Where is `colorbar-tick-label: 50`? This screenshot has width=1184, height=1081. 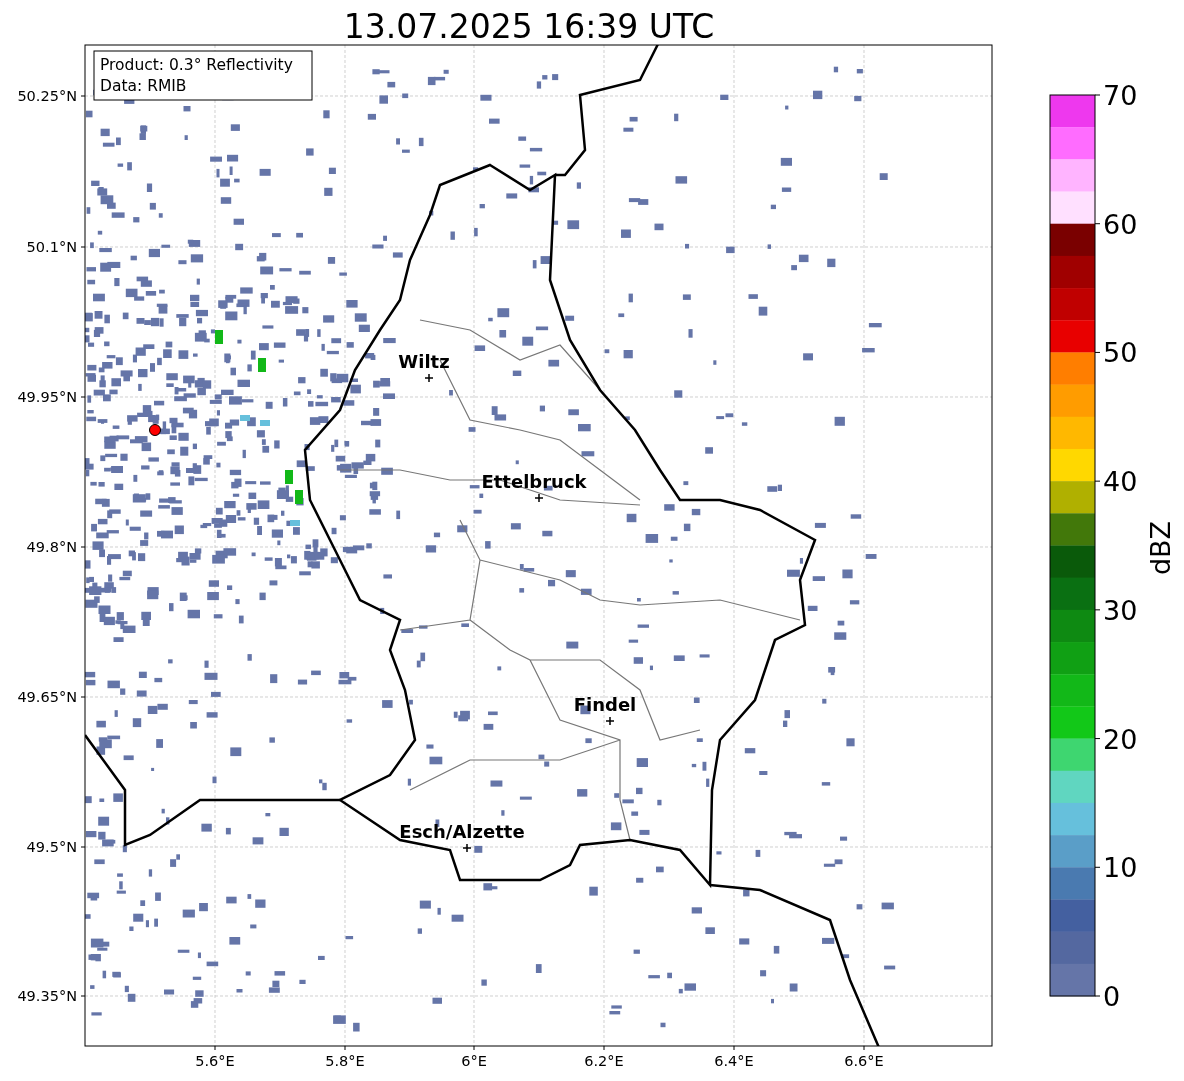
colorbar-tick-label: 50 is located at coordinates (1120, 353).